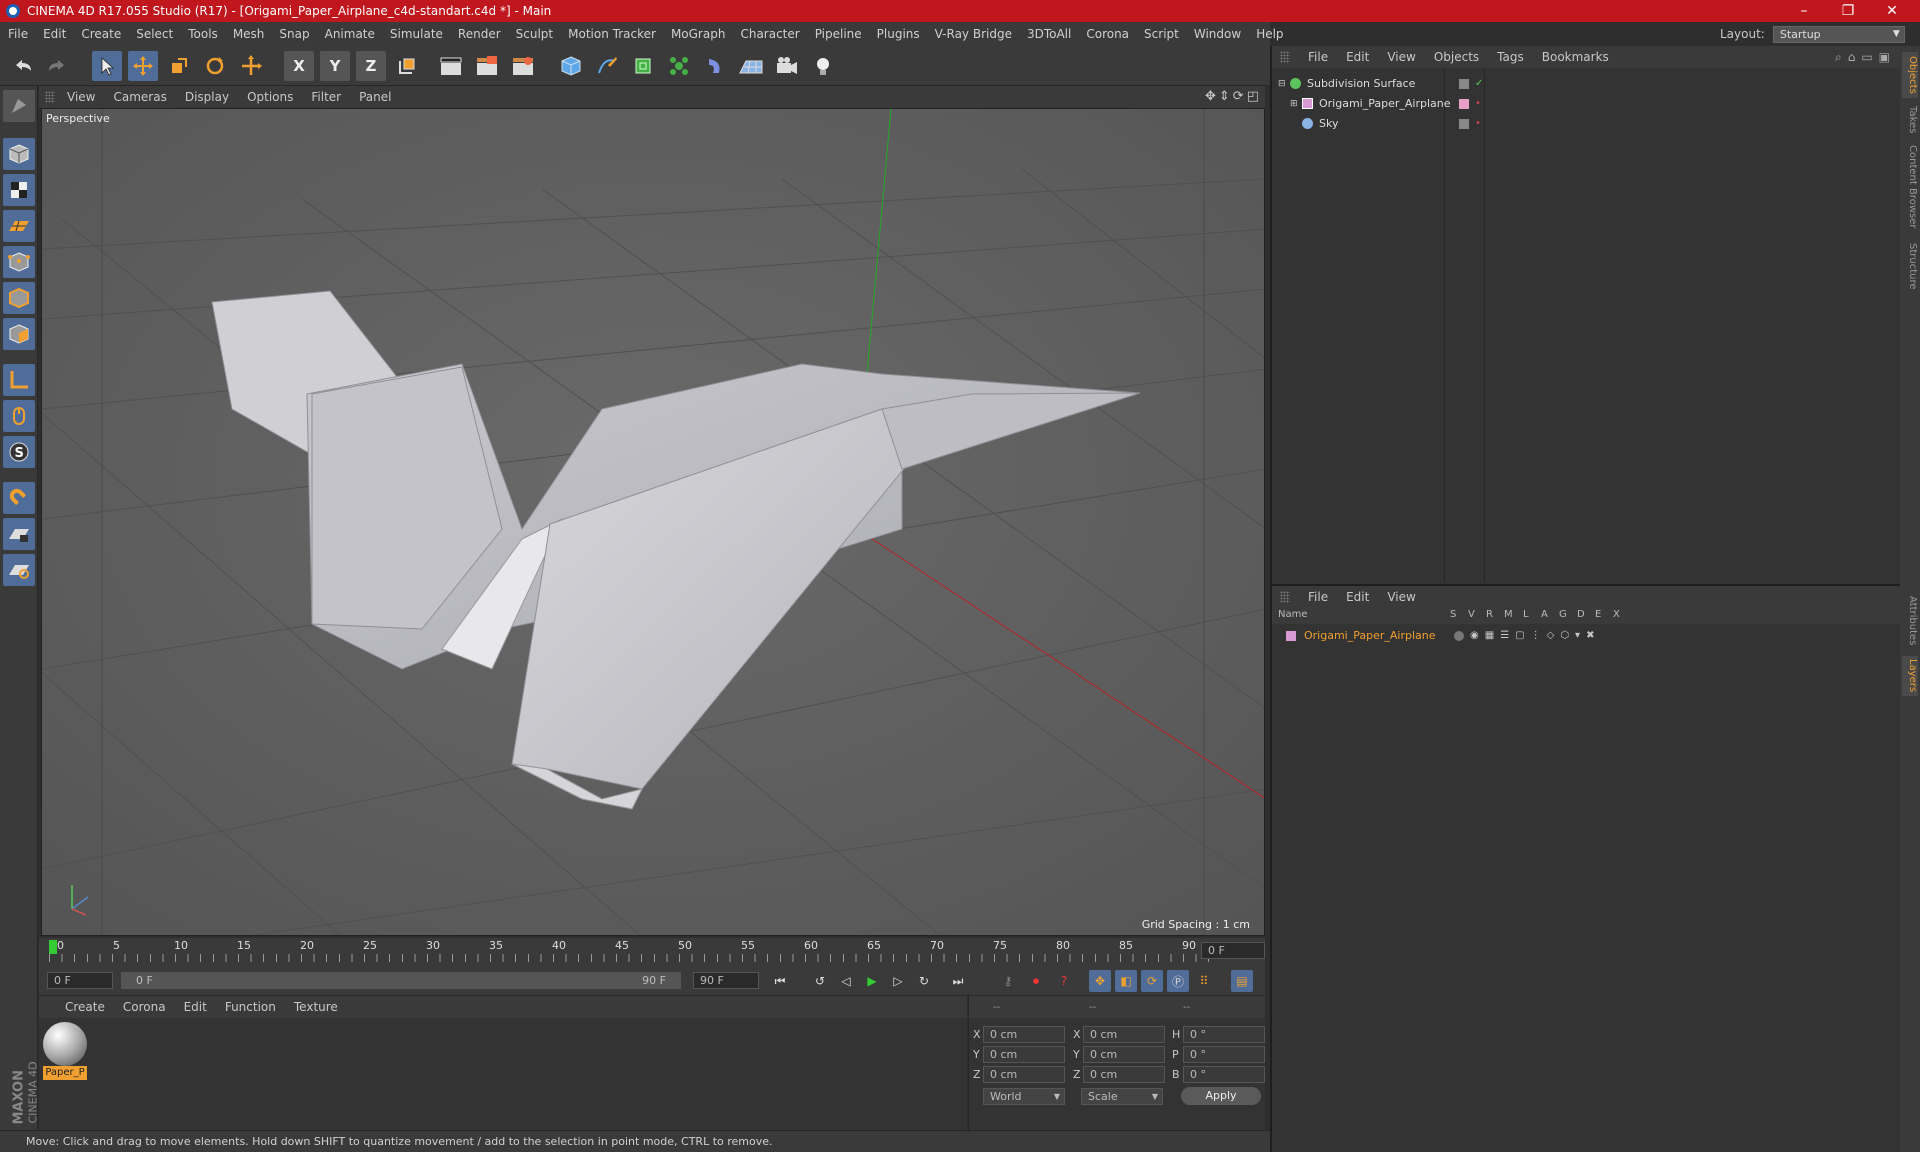 Image resolution: width=1920 pixels, height=1152 pixels. What do you see at coordinates (1036, 981) in the screenshot?
I see `autokey-button: ⏺` at bounding box center [1036, 981].